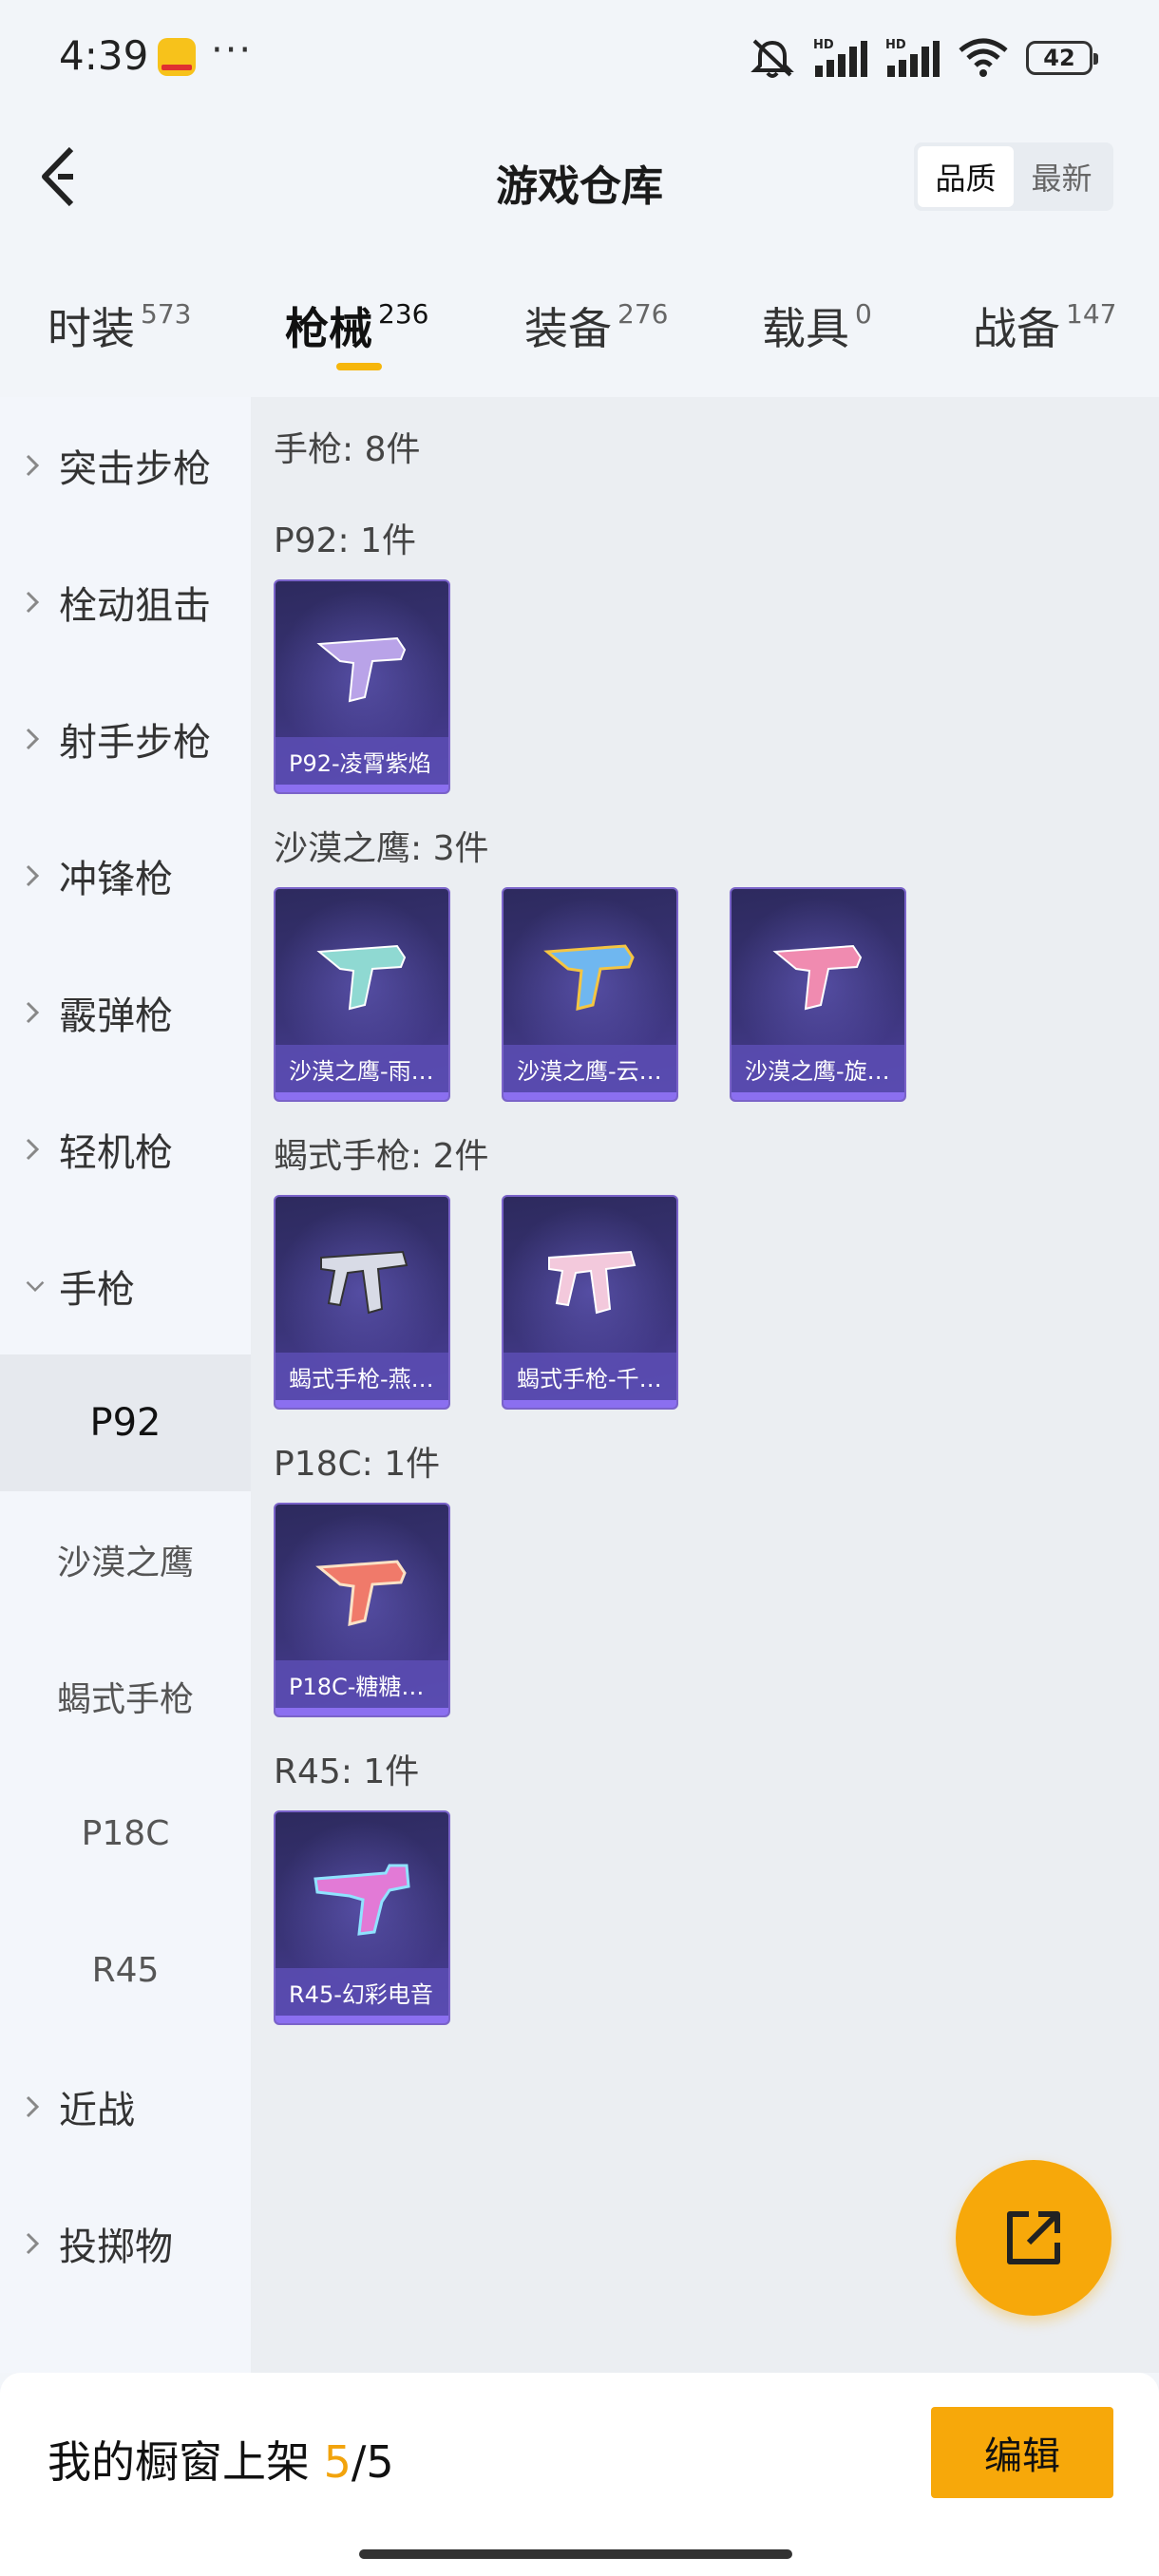 This screenshot has height=2576, width=1159. What do you see at coordinates (966, 176) in the screenshot?
I see `sort-quality-button: 品质` at bounding box center [966, 176].